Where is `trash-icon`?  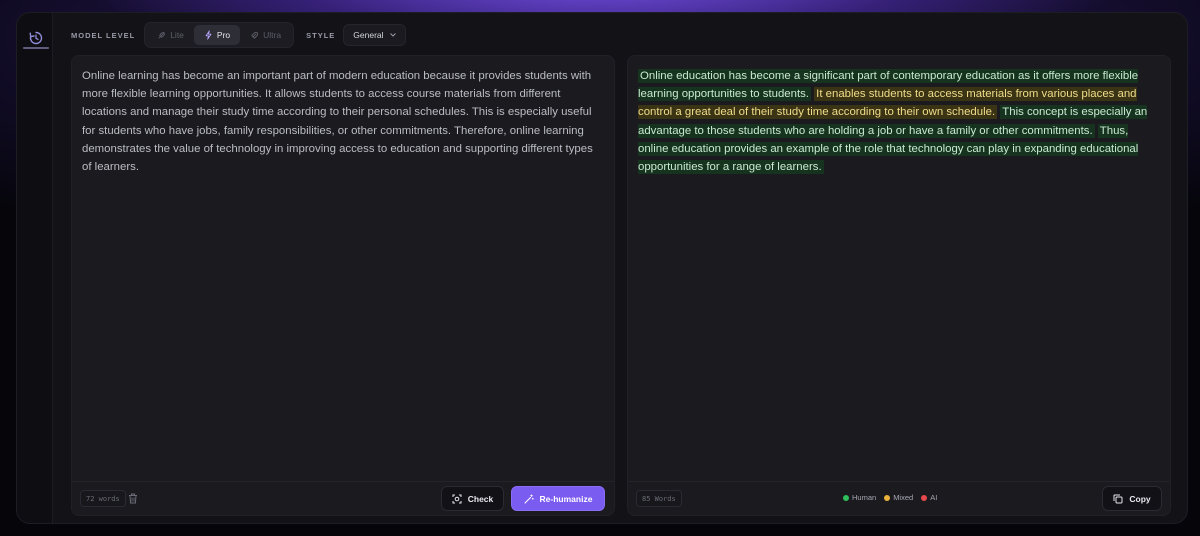
trash-icon is located at coordinates (133, 498).